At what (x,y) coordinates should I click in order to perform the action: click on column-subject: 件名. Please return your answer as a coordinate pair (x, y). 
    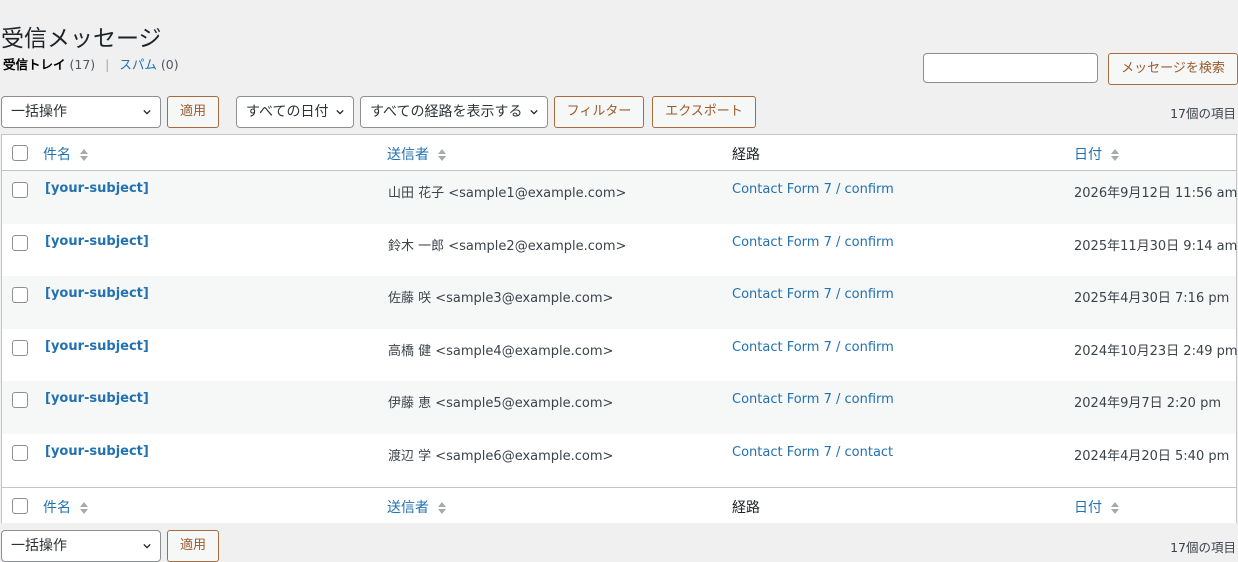
    Looking at the image, I should click on (66, 154).